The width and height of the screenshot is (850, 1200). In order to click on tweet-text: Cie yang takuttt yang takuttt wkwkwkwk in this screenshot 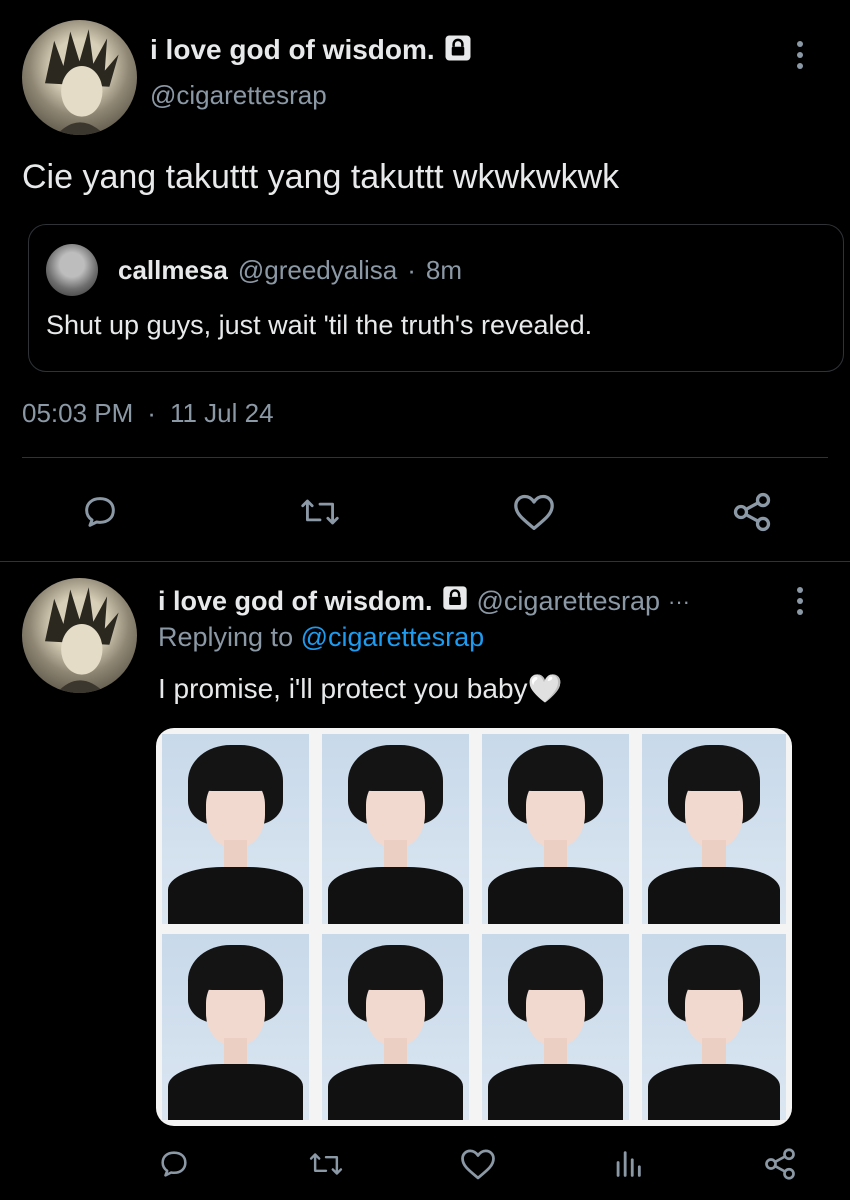, I will do `click(321, 177)`.